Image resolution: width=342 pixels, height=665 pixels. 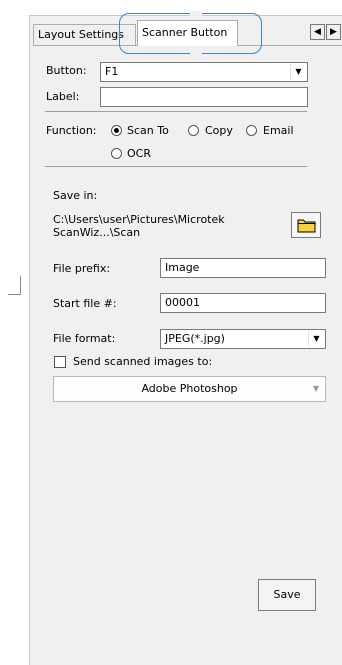 I want to click on button-select: F1 ▼, so click(x=204, y=72).